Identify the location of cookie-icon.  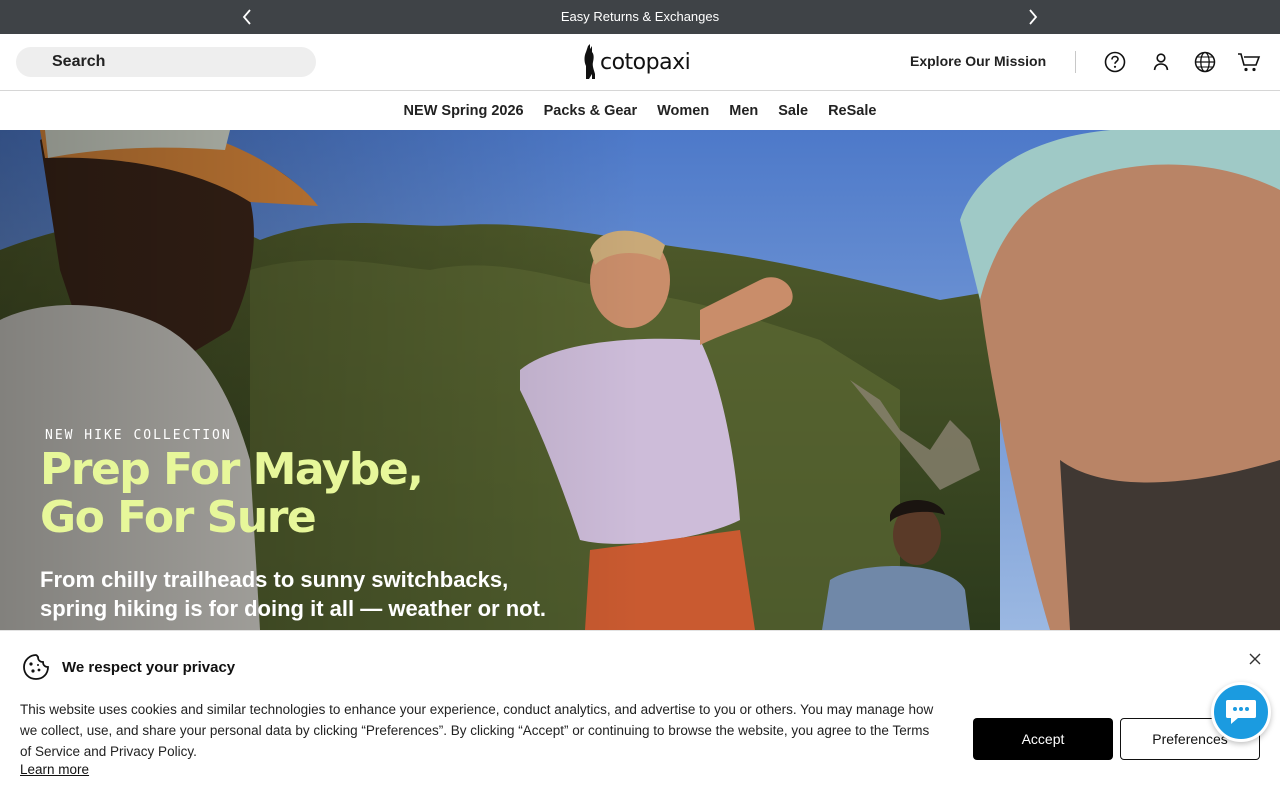
(36, 669).